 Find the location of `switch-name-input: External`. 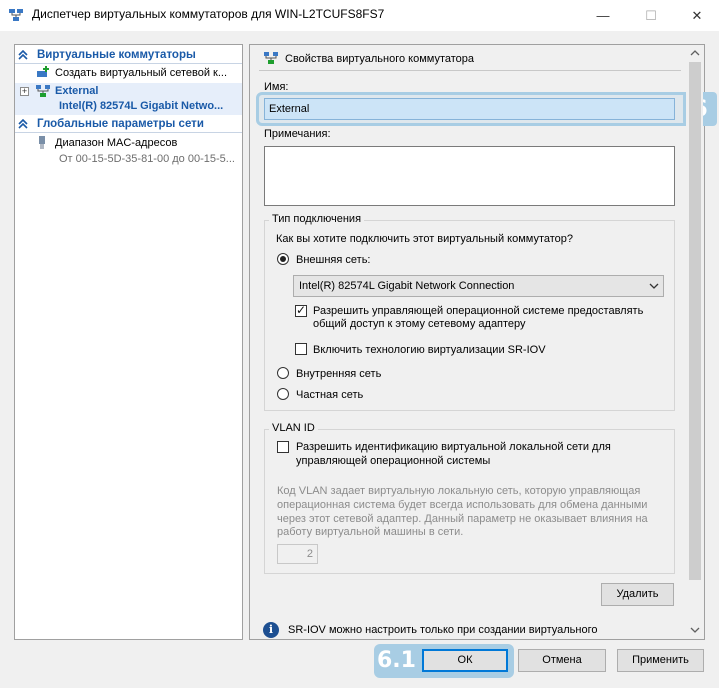

switch-name-input: External is located at coordinates (469, 109).